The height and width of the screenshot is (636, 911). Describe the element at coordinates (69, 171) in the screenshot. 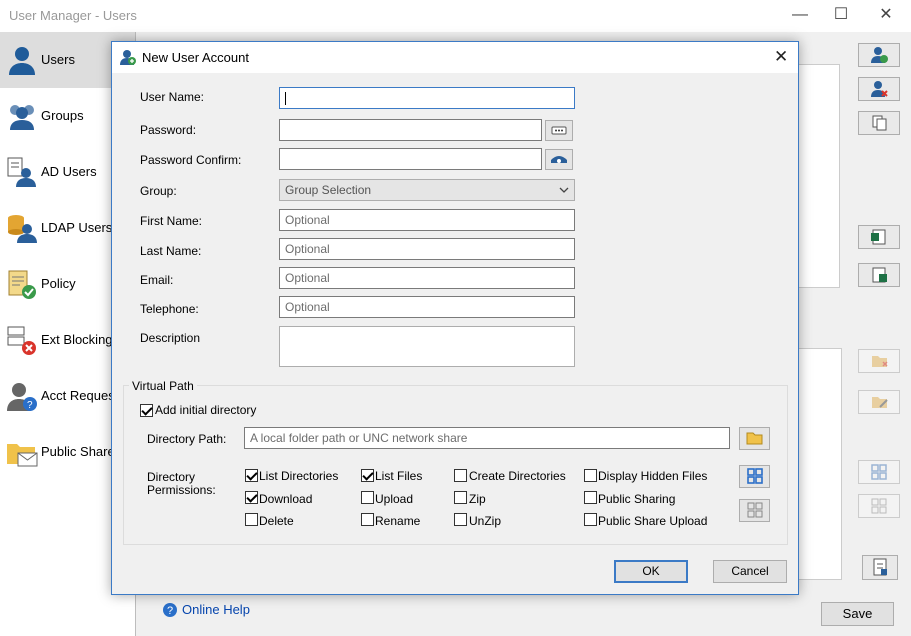

I see `sidebar-item-label: AD Users` at that location.